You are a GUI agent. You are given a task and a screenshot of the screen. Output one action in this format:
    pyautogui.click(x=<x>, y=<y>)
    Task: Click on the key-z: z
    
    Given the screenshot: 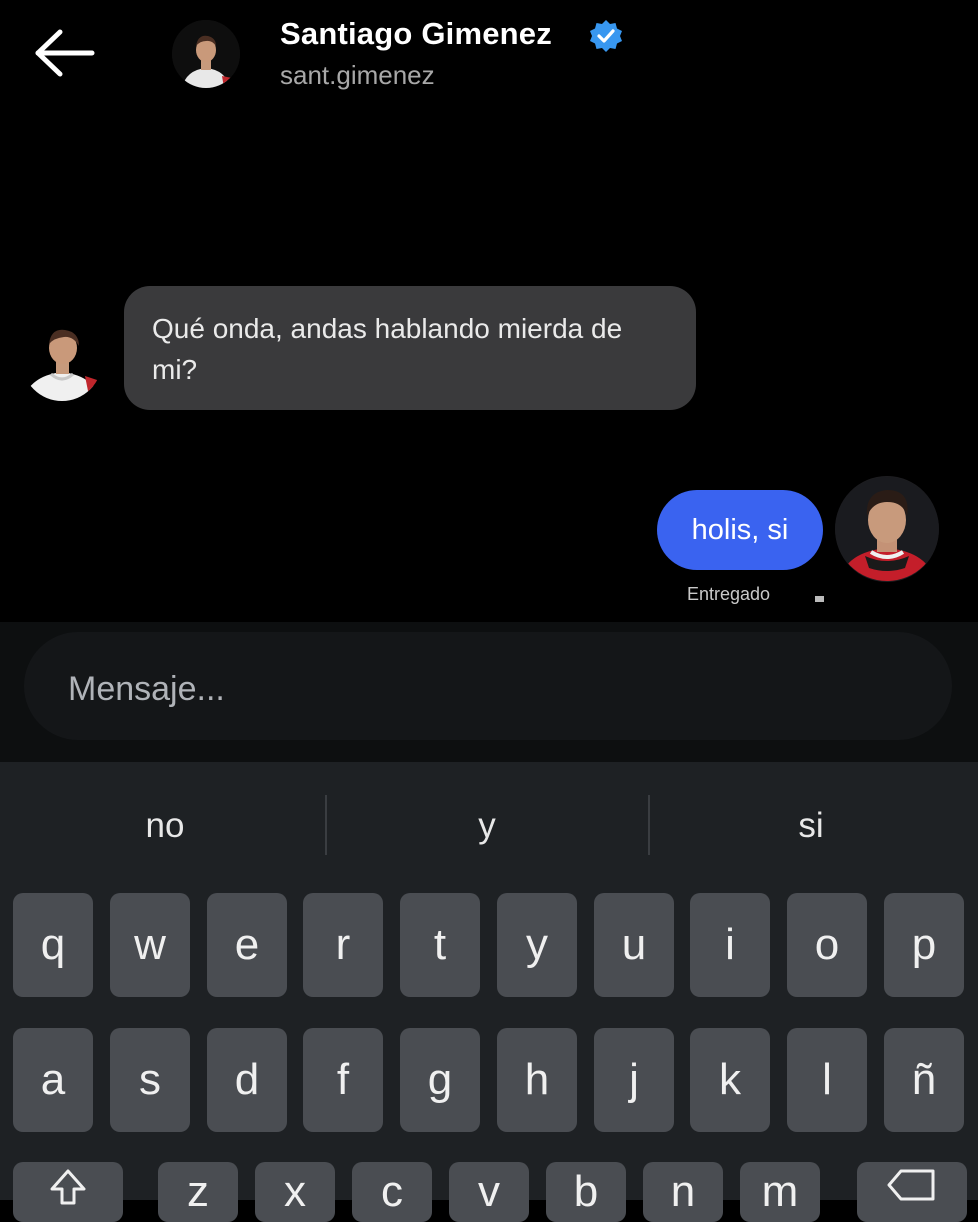 What is the action you would take?
    pyautogui.click(x=198, y=1192)
    